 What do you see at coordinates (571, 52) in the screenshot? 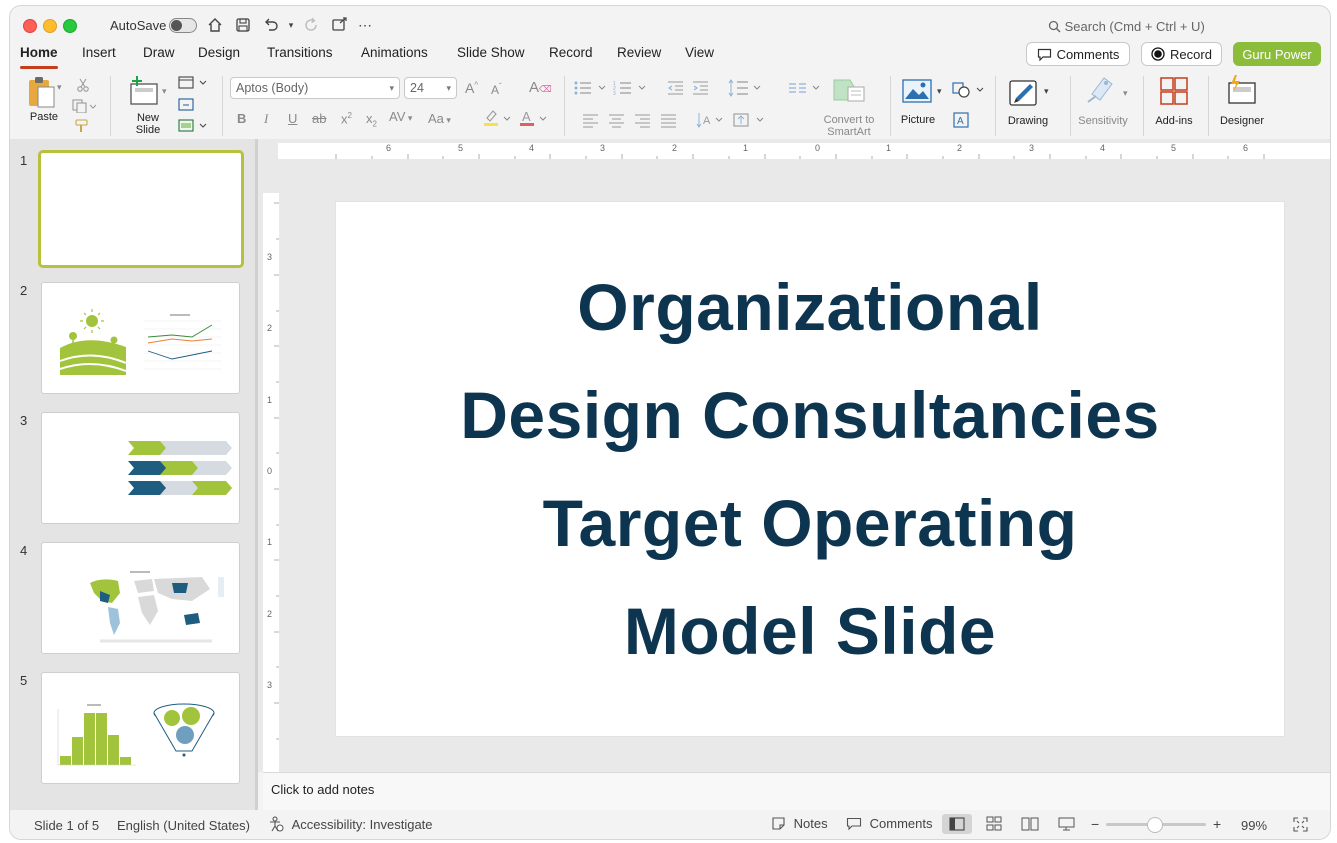
I see `tab-record: Record` at bounding box center [571, 52].